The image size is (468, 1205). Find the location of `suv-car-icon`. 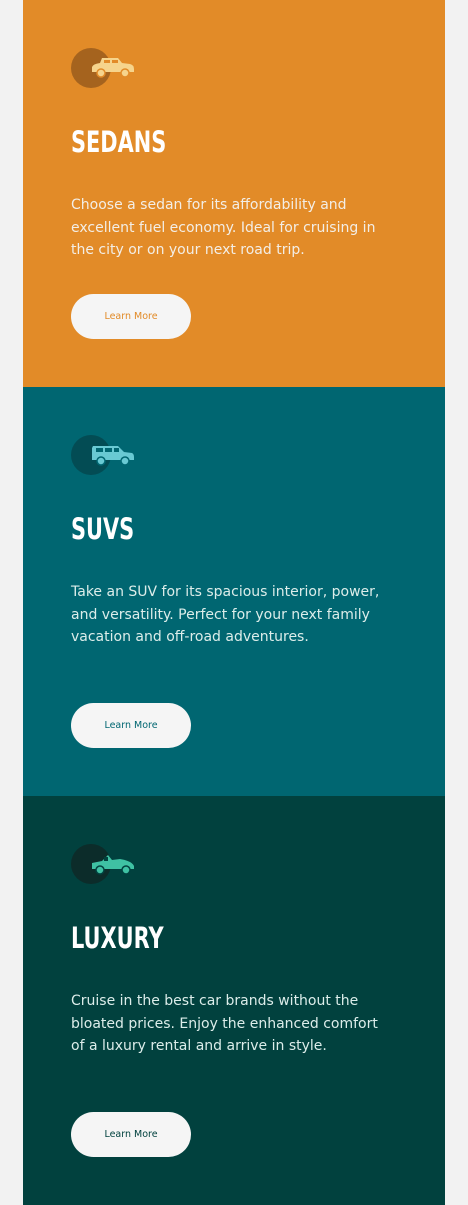

suv-car-icon is located at coordinates (106, 455).